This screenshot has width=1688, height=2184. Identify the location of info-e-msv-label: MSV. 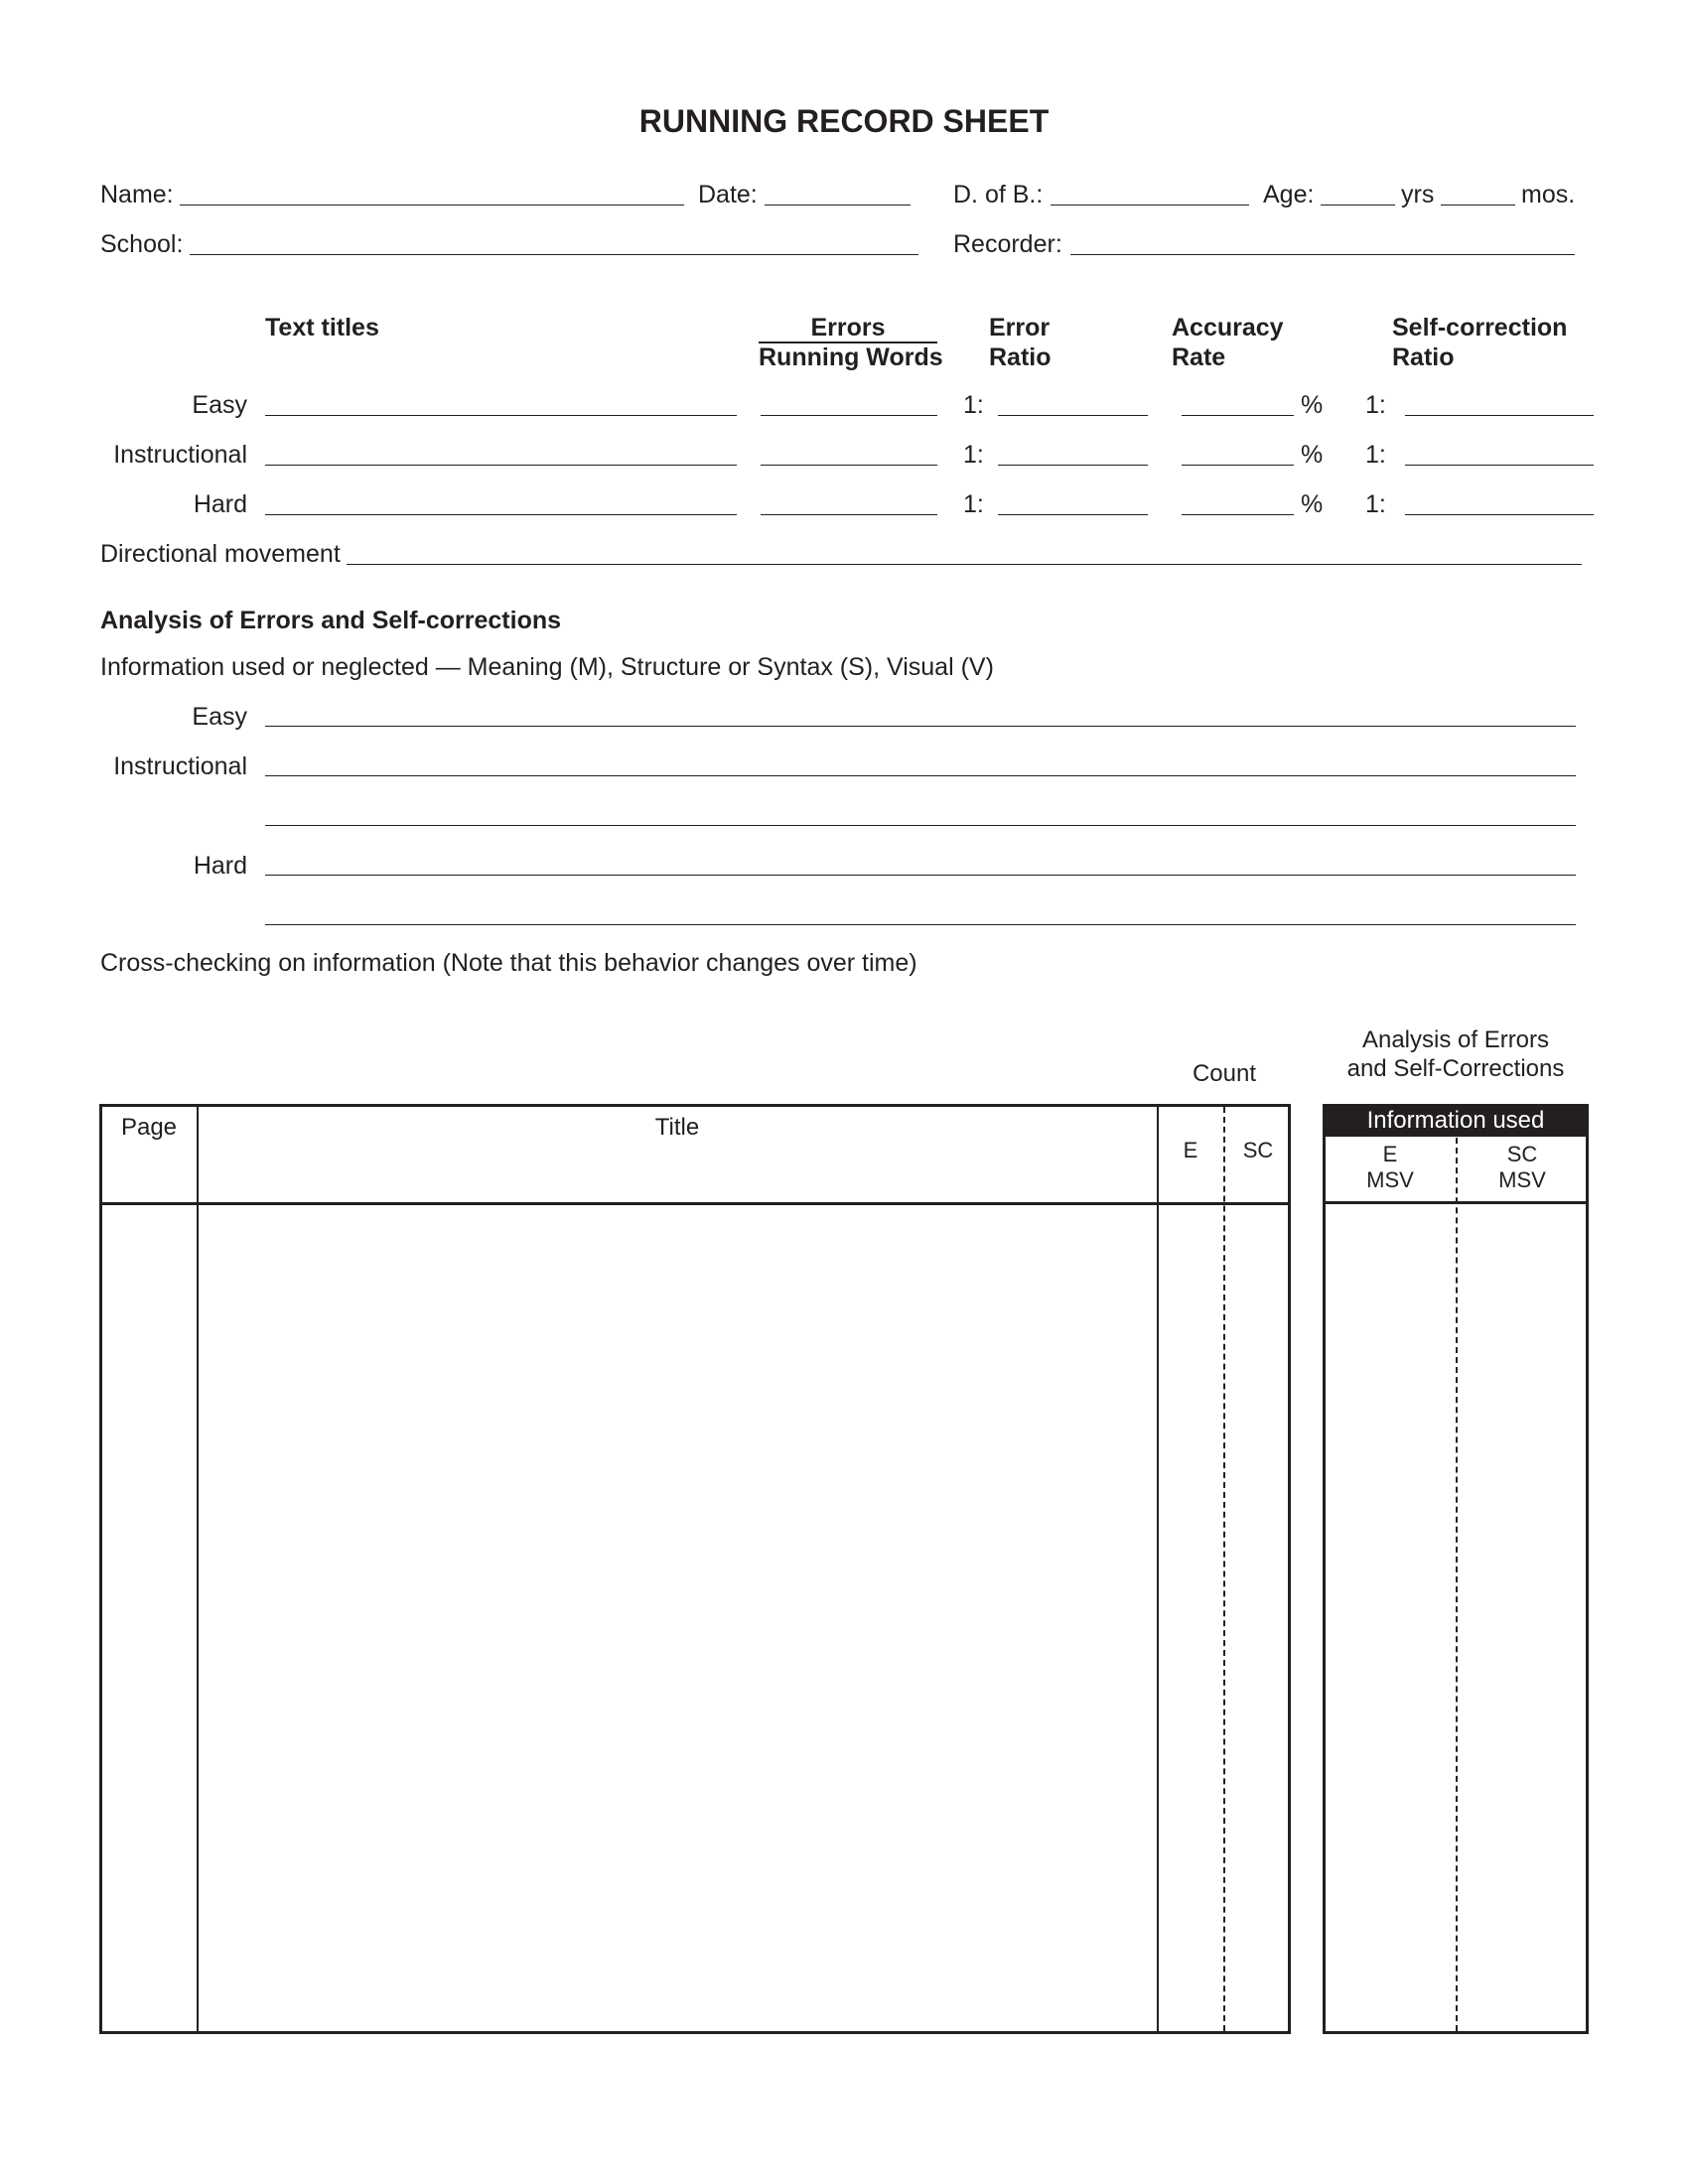
(1390, 1180).